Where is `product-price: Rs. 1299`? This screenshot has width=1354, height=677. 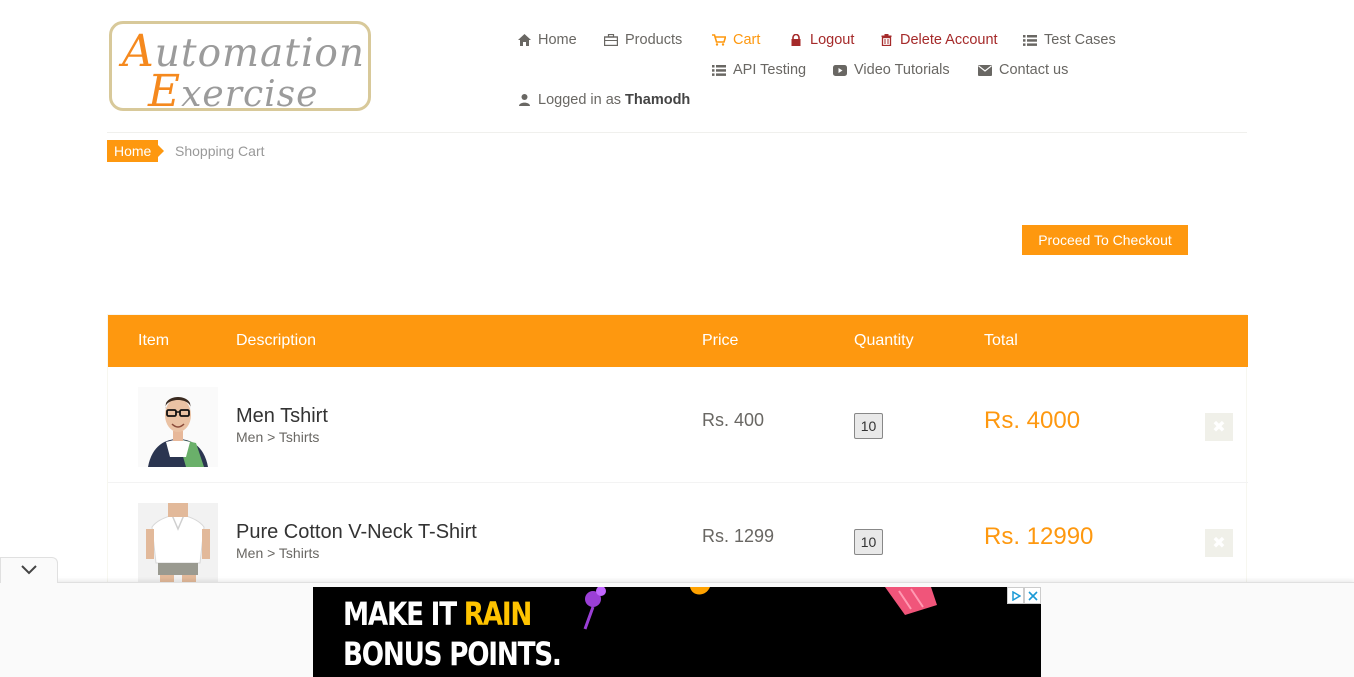
product-price: Rs. 1299 is located at coordinates (738, 536).